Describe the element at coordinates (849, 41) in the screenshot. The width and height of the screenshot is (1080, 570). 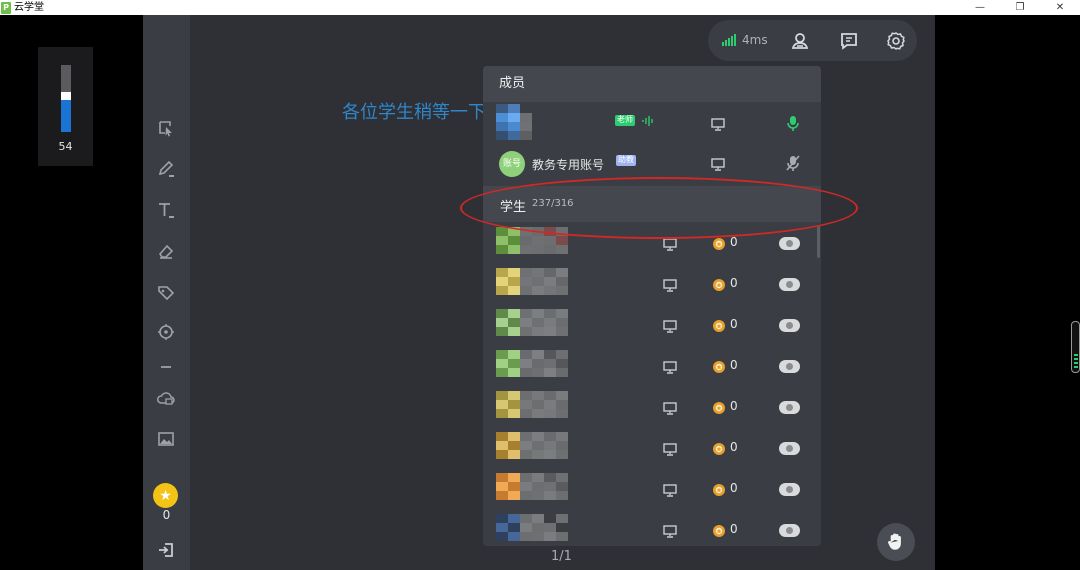
I see `chat-icon` at that location.